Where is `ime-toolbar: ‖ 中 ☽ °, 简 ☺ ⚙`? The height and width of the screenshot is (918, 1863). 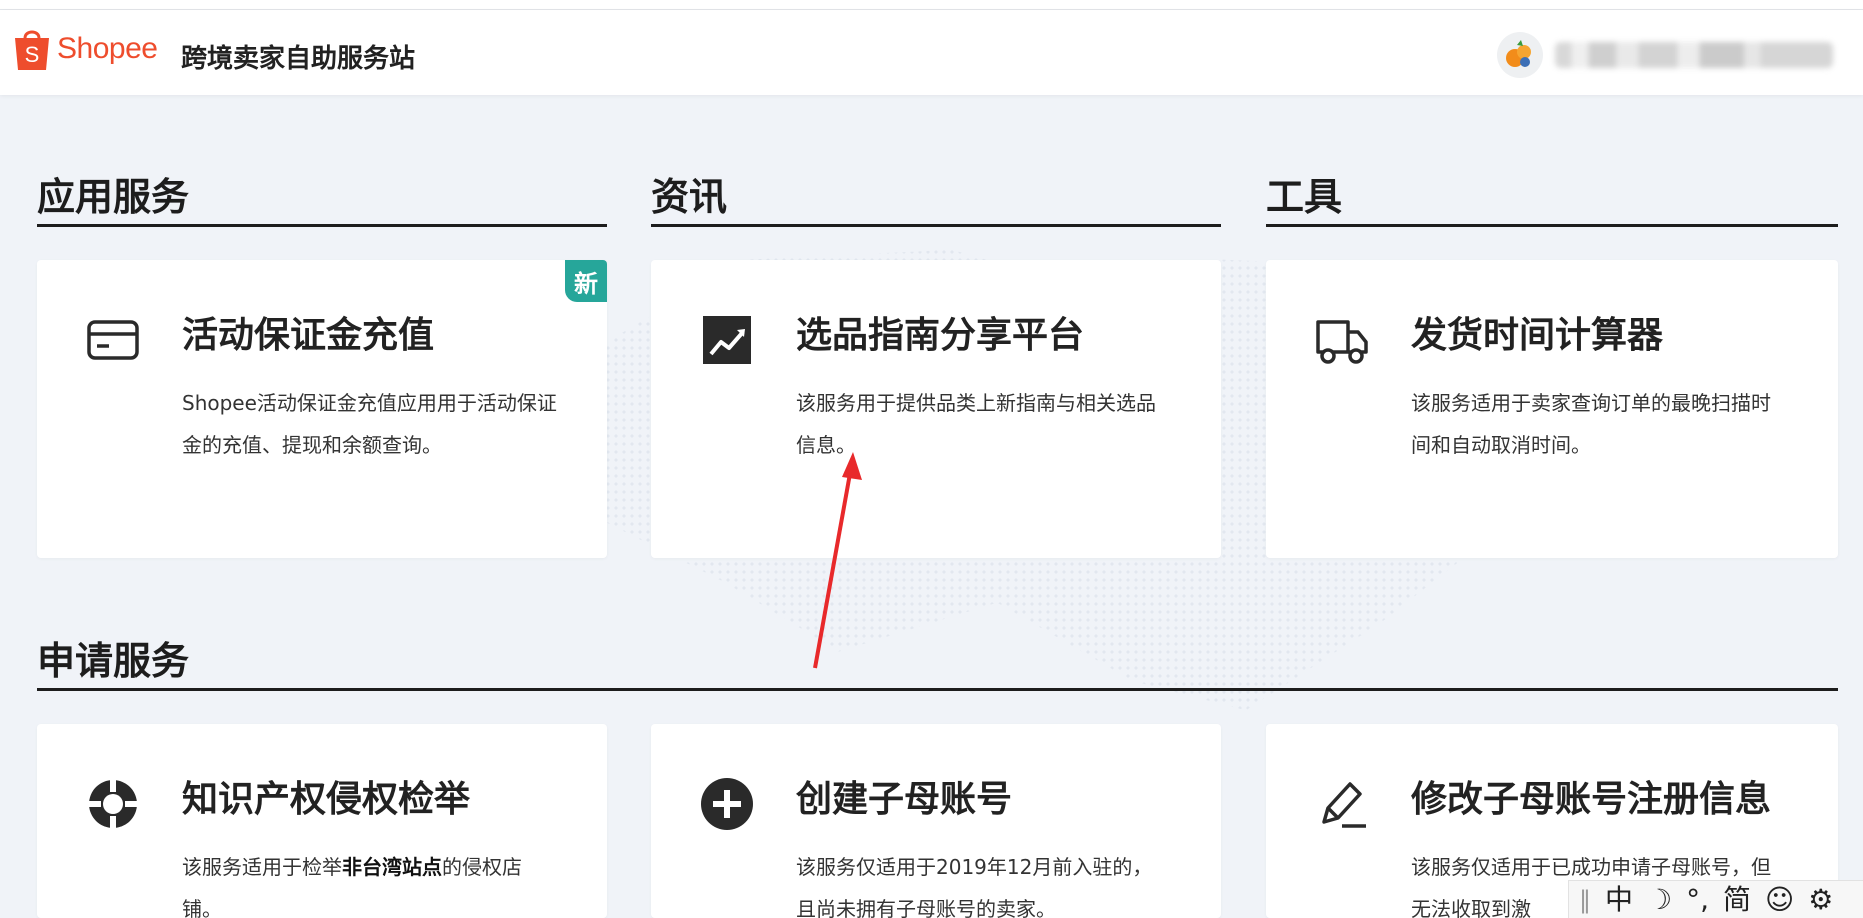 ime-toolbar: ‖ 中 ☽ °, 简 ☺ ⚙ is located at coordinates (1715, 899).